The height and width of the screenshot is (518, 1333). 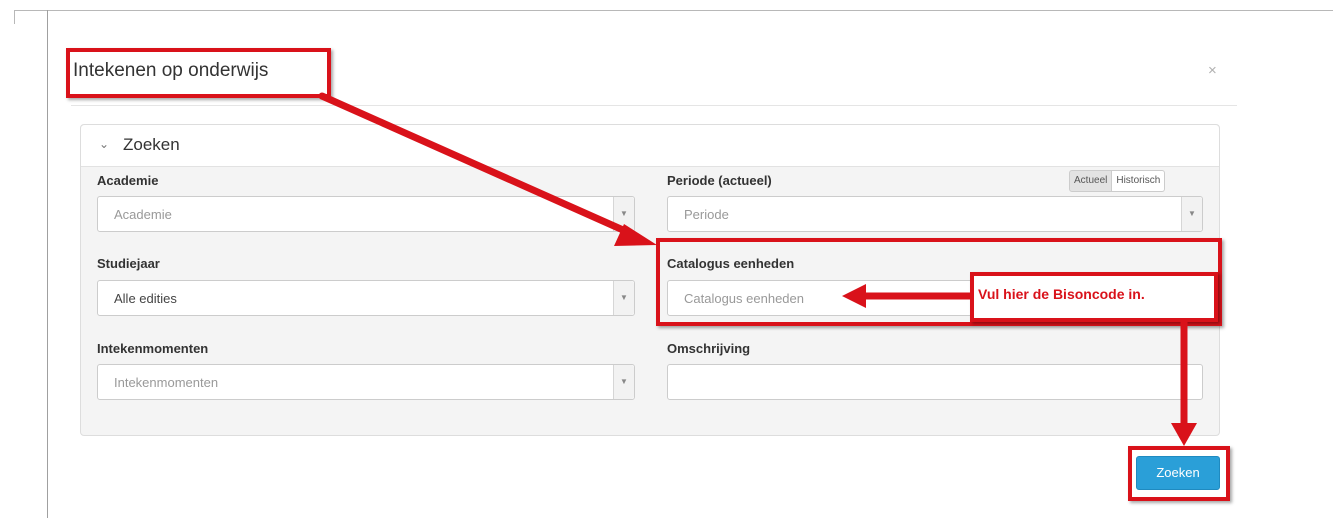 What do you see at coordinates (166, 382) in the screenshot?
I see `intekenmomenten-placeholder: Intekenmomenten` at bounding box center [166, 382].